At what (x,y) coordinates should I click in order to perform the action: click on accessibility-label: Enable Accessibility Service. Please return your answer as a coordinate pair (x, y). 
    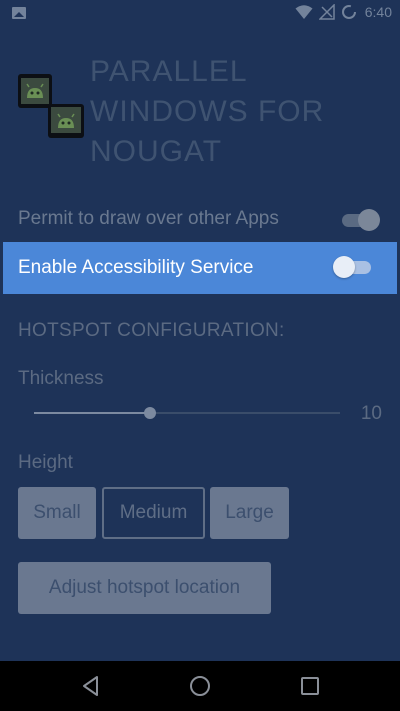
    Looking at the image, I should click on (136, 267).